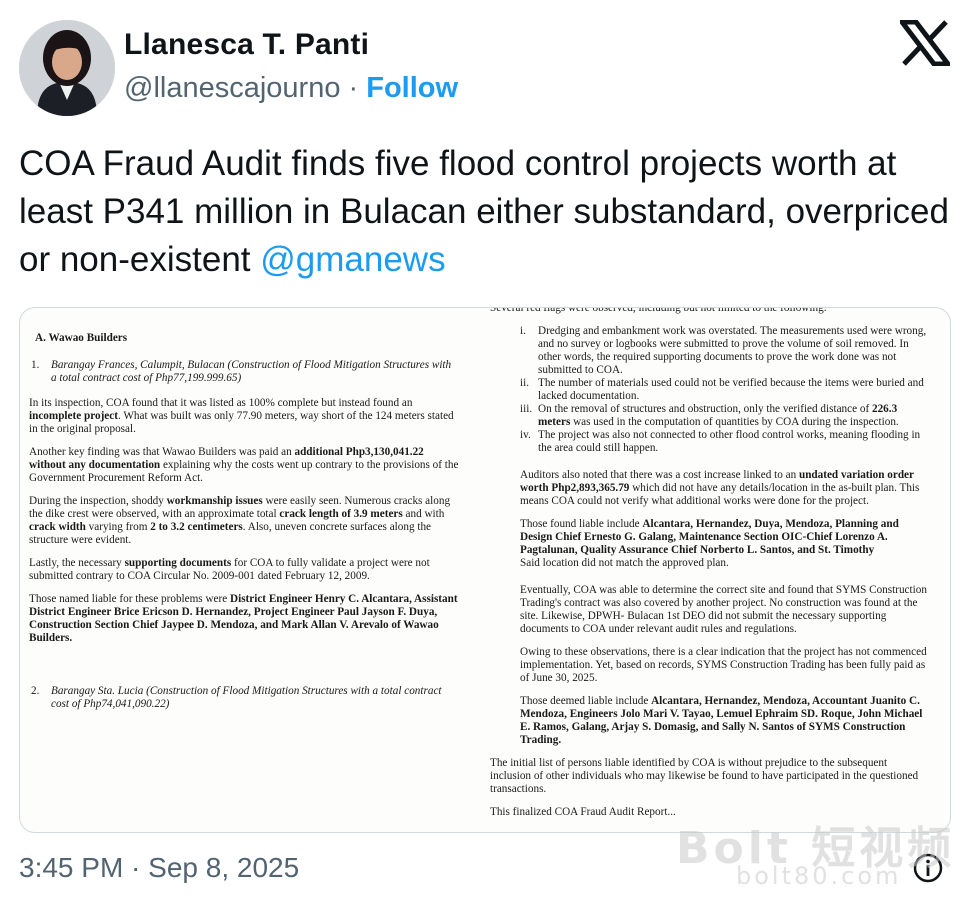  Describe the element at coordinates (412, 88) in the screenshot. I see `follow-button: Follow` at that location.